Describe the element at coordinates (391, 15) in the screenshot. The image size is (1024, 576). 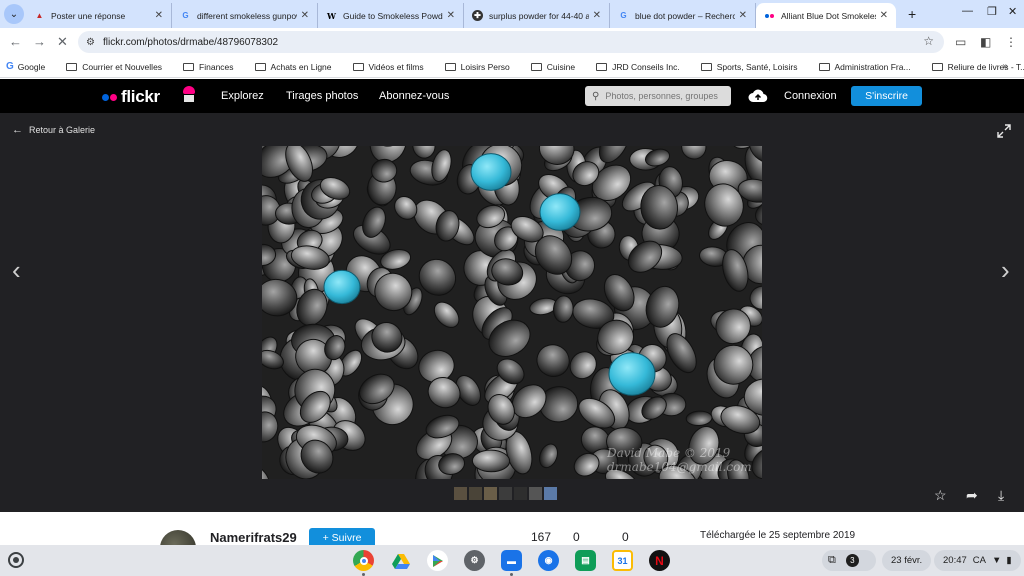
I see `tab-guide-smokeless: W Guide to Smokeless Powder ✕` at that location.